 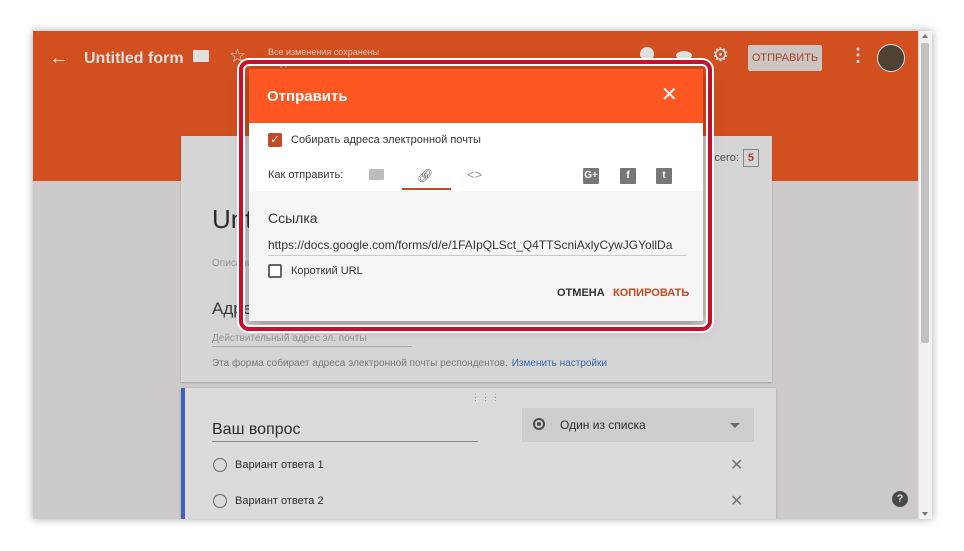 I want to click on scroll-down-icon, so click(x=925, y=514).